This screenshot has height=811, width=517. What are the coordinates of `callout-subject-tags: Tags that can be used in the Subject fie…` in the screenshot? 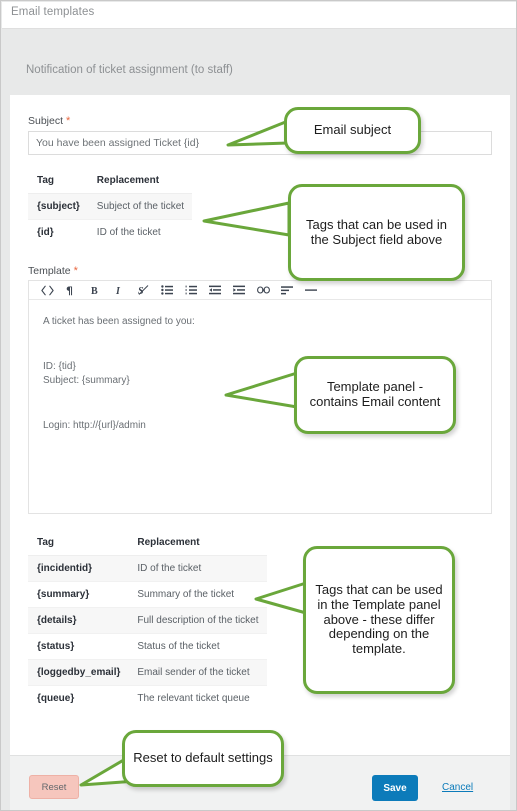 It's located at (376, 232).